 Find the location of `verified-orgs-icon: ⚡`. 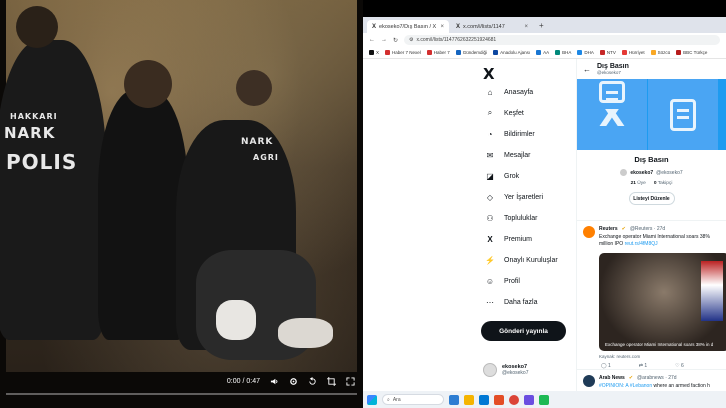

verified-orgs-icon: ⚡ is located at coordinates (490, 260).